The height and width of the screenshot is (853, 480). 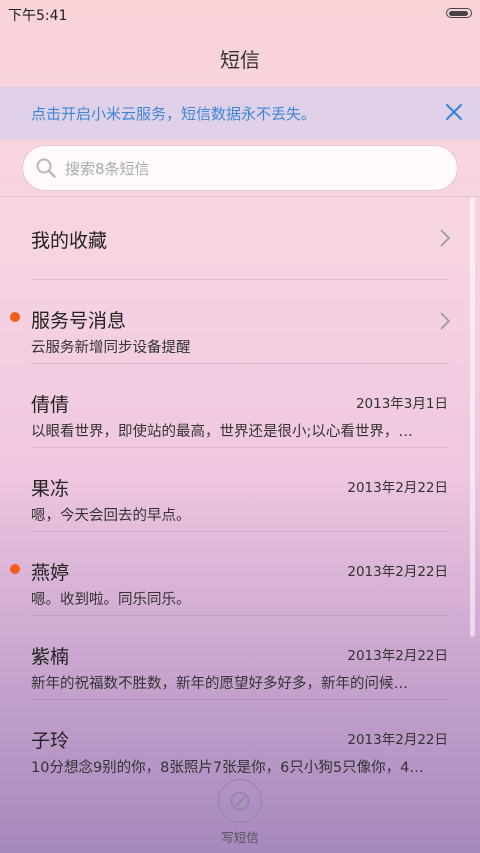 What do you see at coordinates (50, 405) in the screenshot?
I see `thread-name: 倩倩` at bounding box center [50, 405].